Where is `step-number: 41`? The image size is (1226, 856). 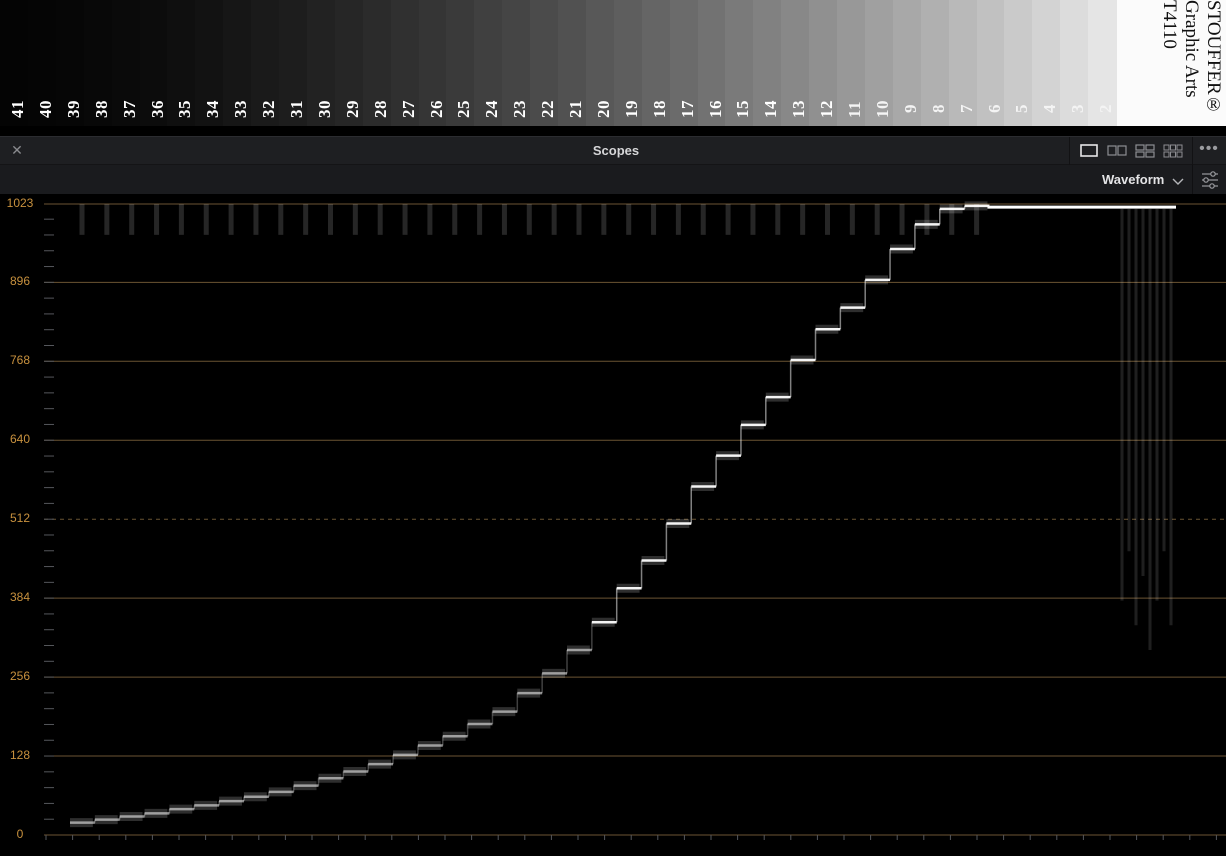
step-number: 41 is located at coordinates (17, 109).